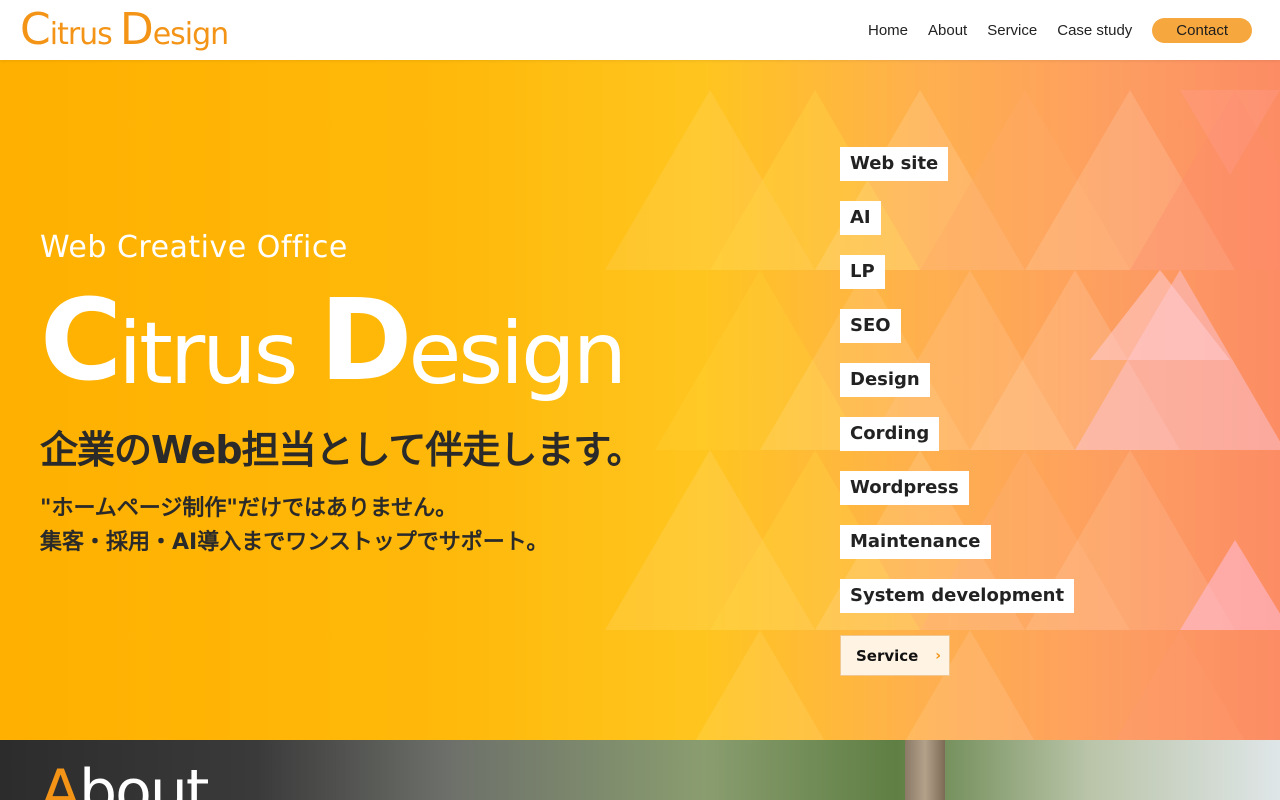 This screenshot has height=800, width=1280. I want to click on tag-ai: AI, so click(860, 218).